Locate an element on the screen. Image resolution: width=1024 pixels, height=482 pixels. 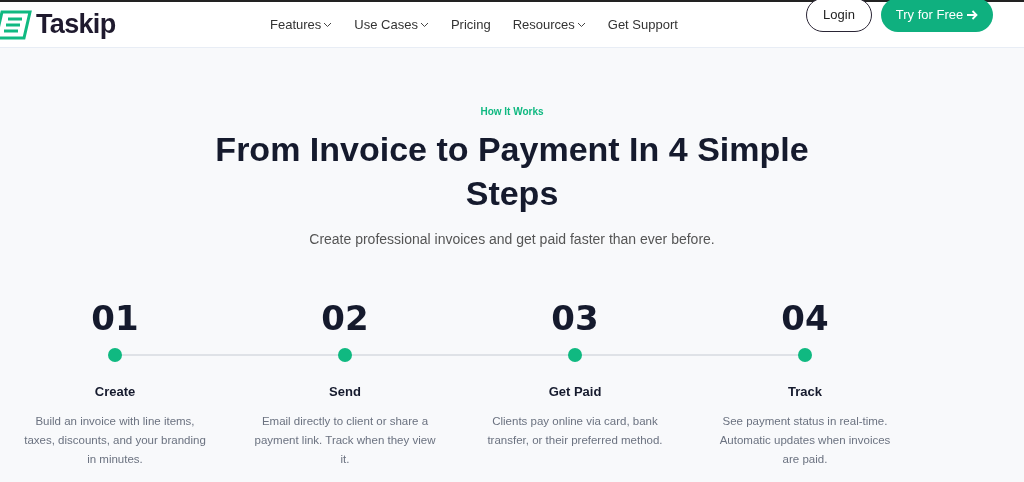
step-description: Clients pay online via card, bank transfer, or their preferred method. is located at coordinates (575, 430).